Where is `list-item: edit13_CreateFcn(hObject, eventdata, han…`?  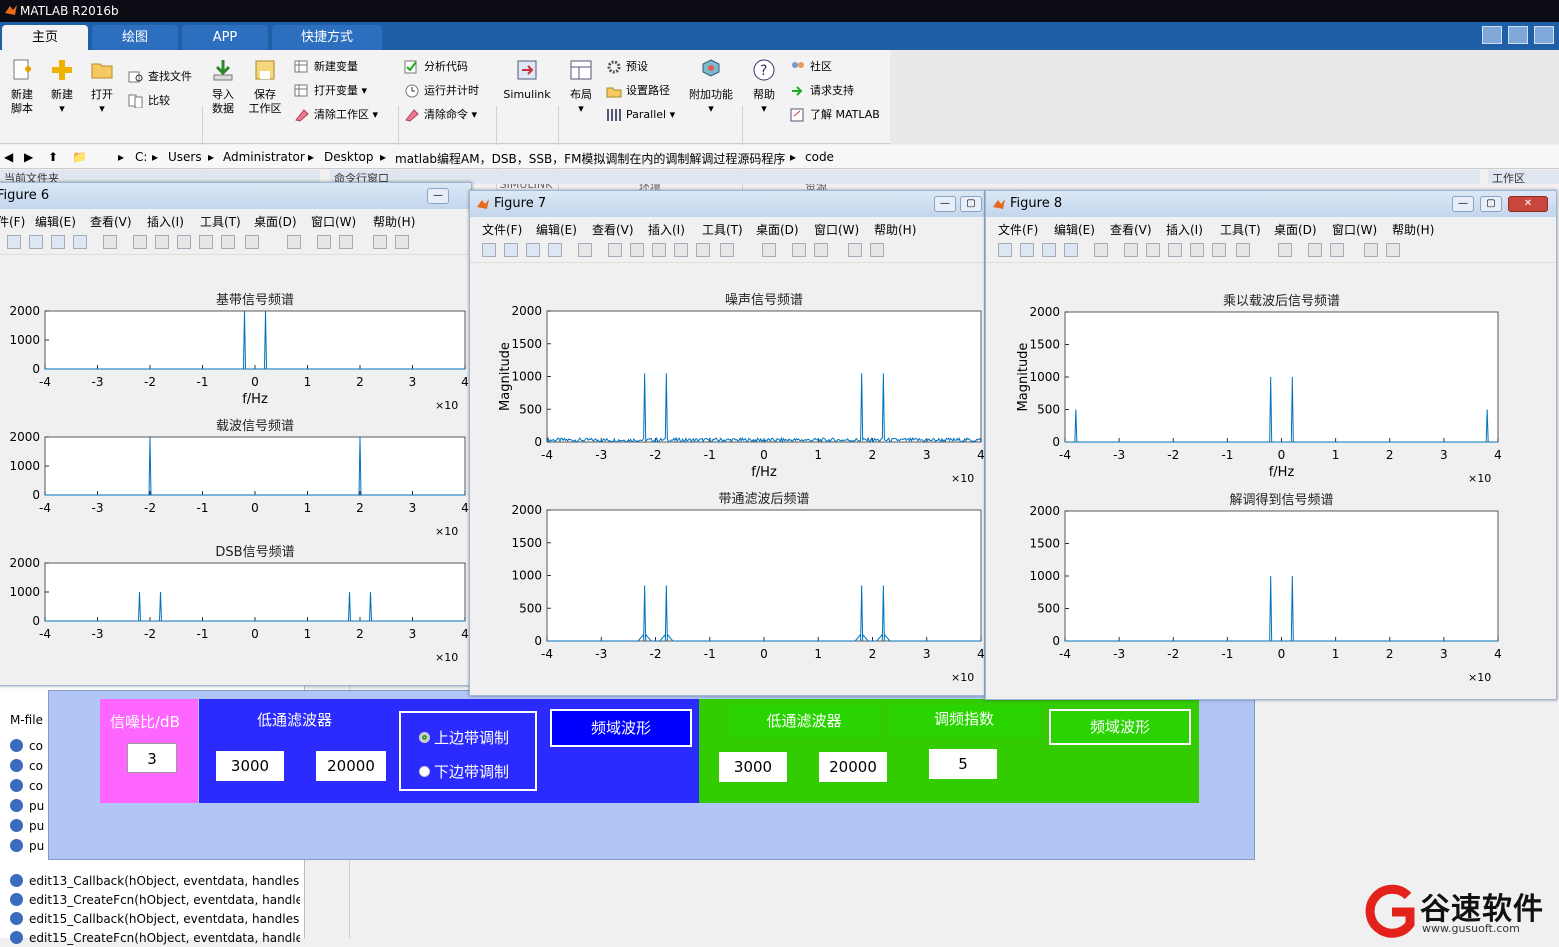 list-item: edit13_CreateFcn(hObject, eventdata, han… is located at coordinates (155, 900).